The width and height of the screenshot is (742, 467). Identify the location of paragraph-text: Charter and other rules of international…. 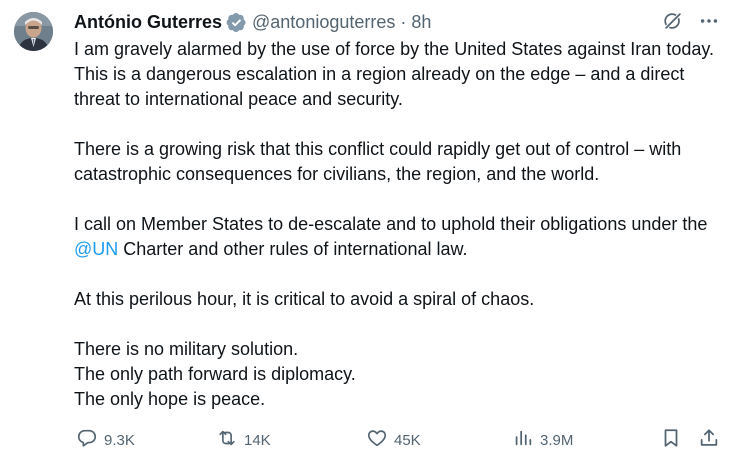
(293, 249).